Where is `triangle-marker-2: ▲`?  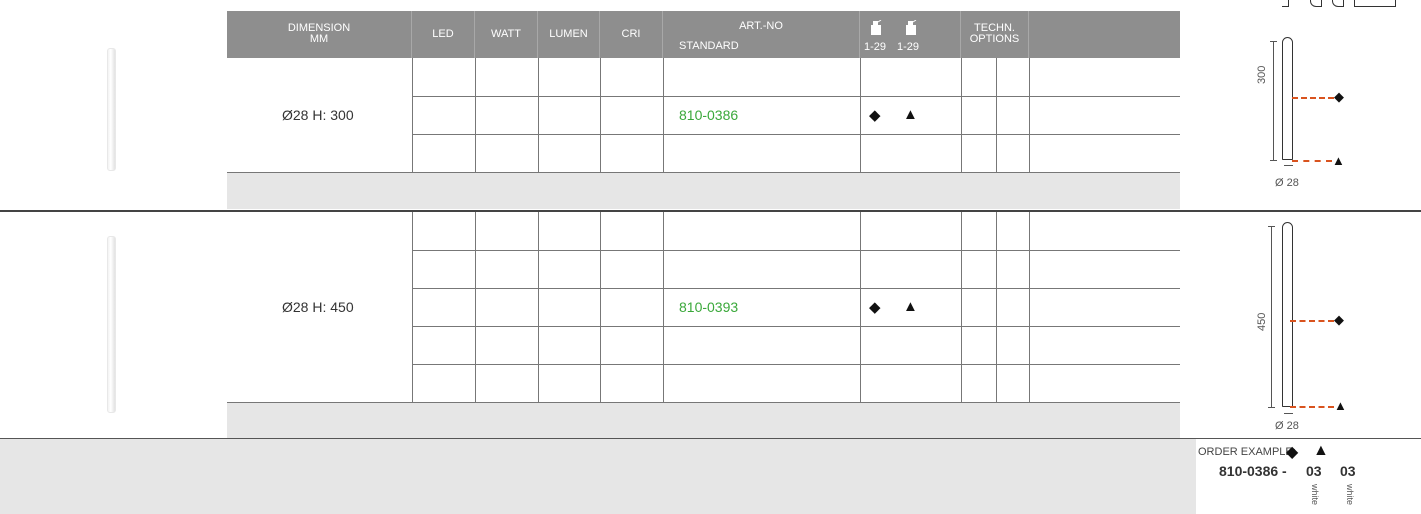
triangle-marker-2: ▲ is located at coordinates (1340, 405).